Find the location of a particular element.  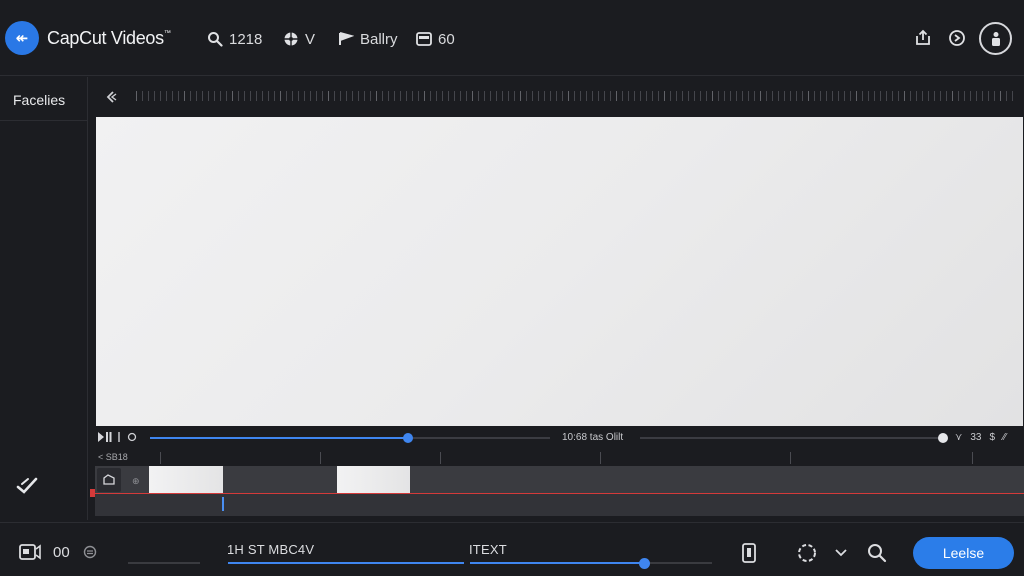

effects-icon is located at coordinates (291, 39).